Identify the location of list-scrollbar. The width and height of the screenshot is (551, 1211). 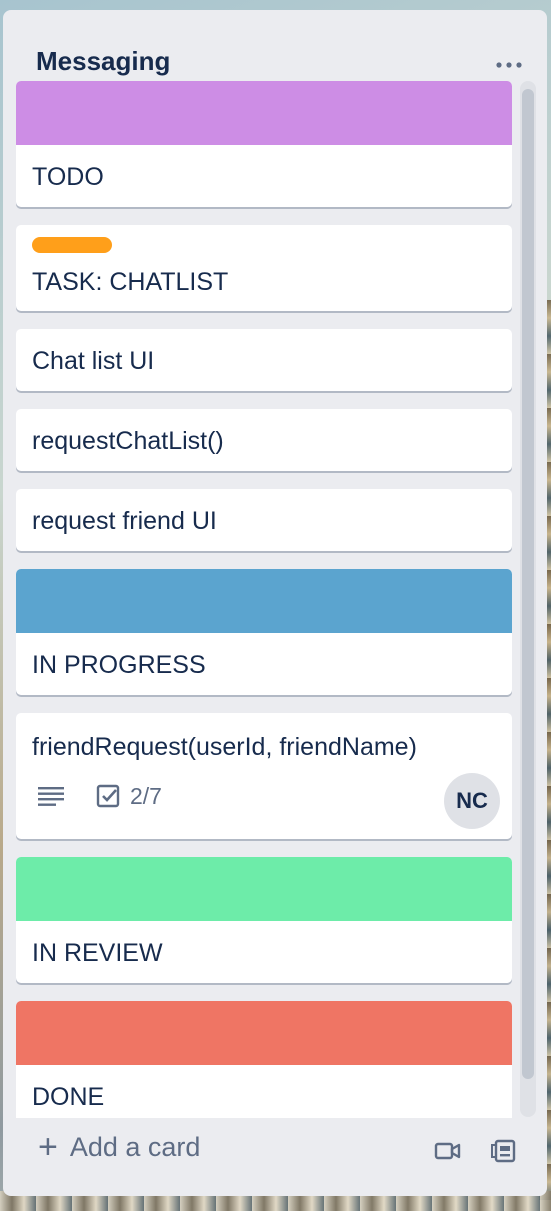
(528, 599).